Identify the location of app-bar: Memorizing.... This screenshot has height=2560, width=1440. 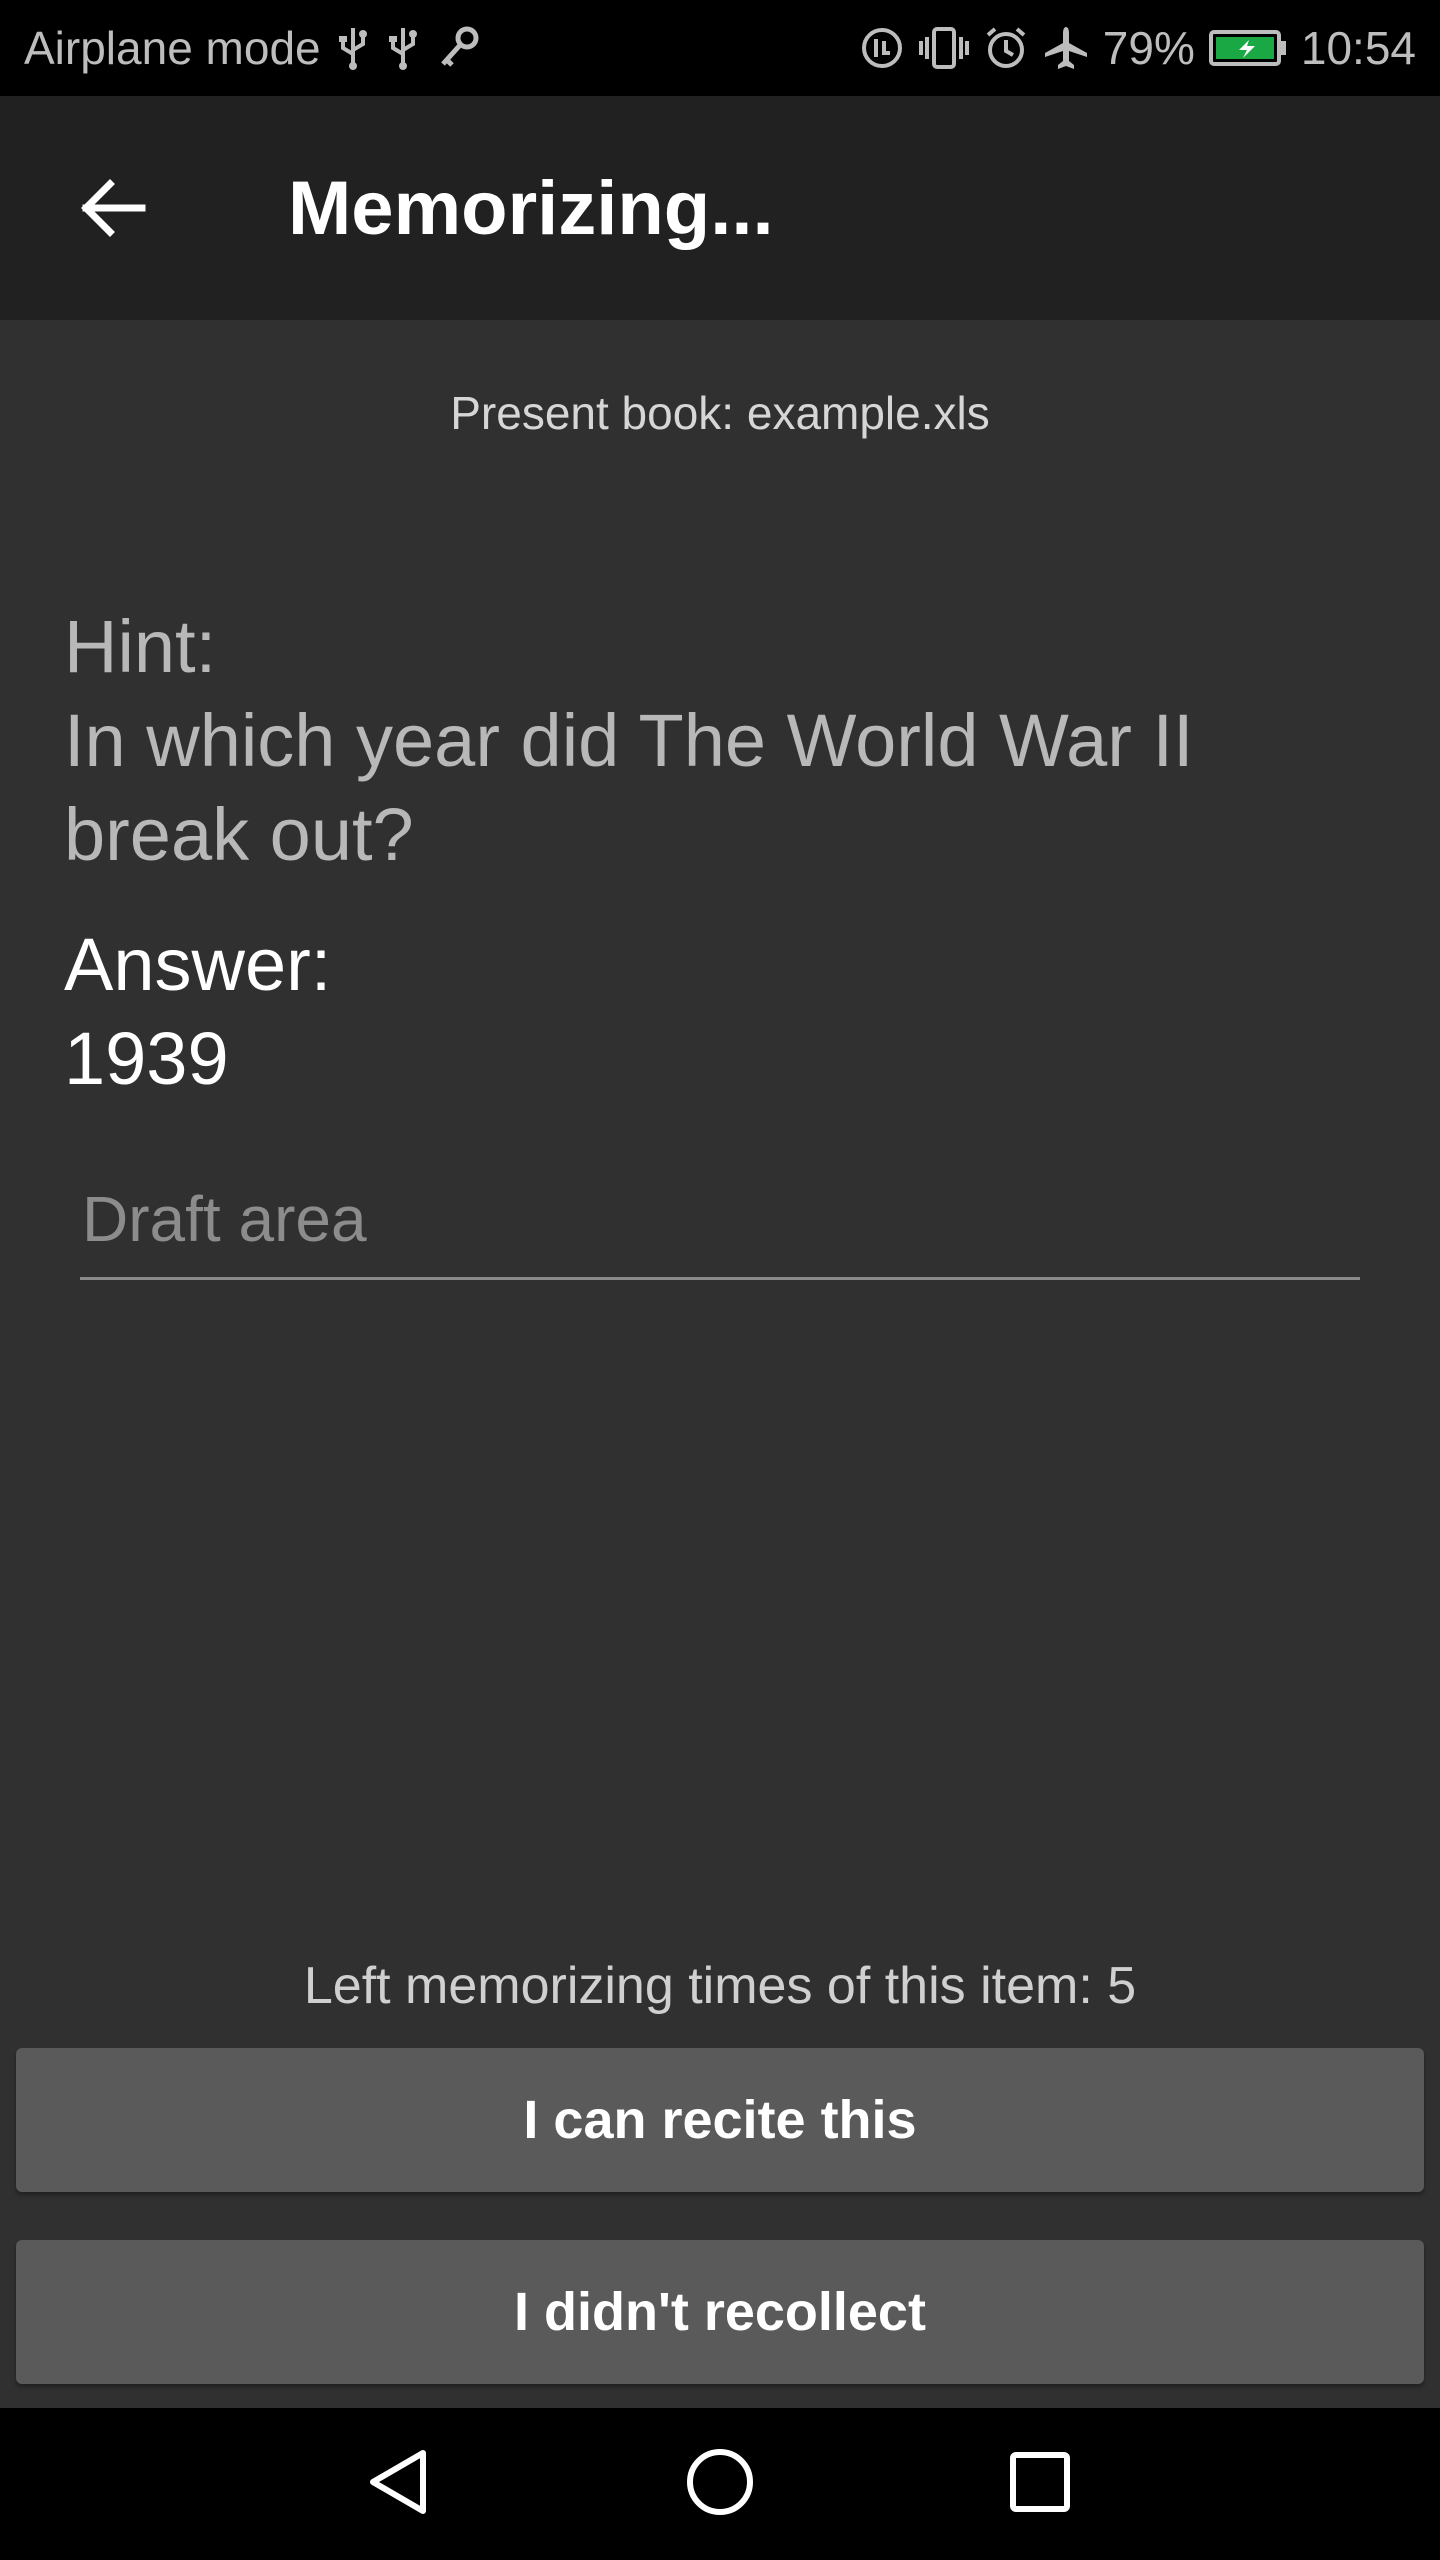
(720, 208).